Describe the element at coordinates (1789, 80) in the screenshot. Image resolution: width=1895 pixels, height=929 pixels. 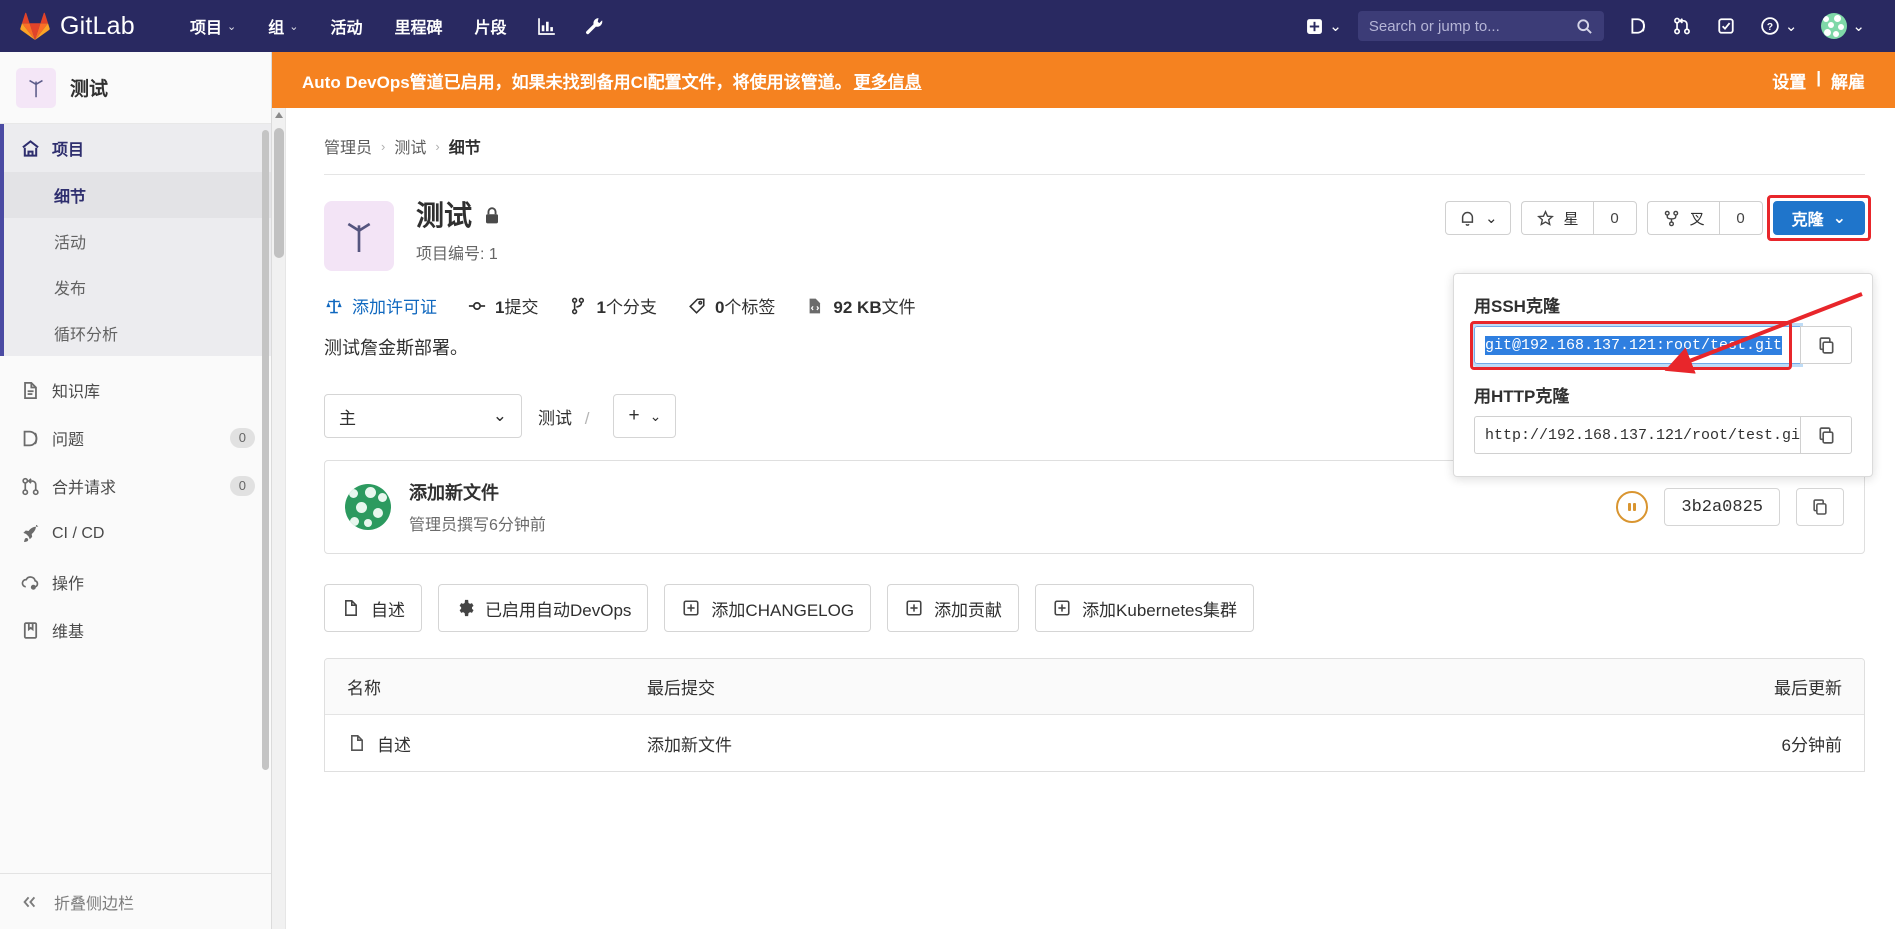
I see `banner-settings-link: 设置` at that location.